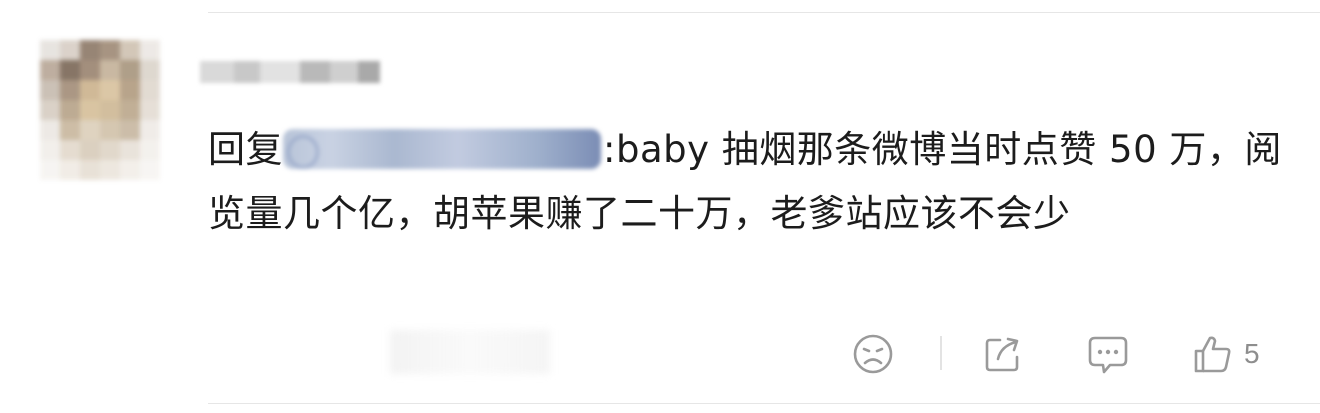  Describe the element at coordinates (1252, 353) in the screenshot. I see `like-count: 5` at that location.